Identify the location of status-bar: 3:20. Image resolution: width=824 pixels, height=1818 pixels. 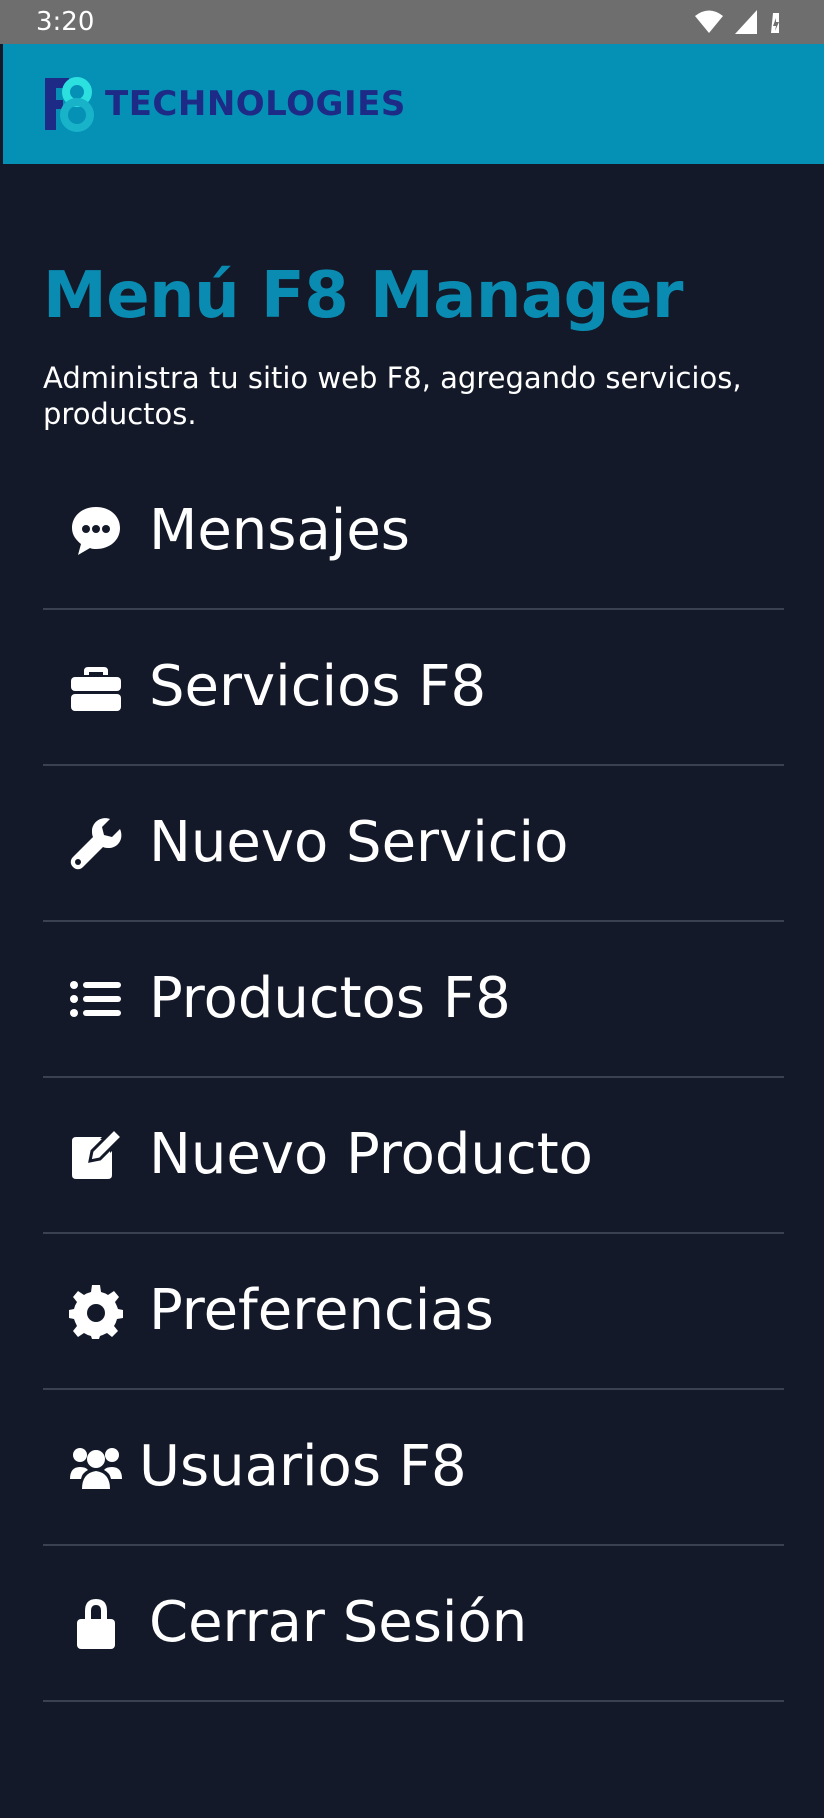
(412, 22).